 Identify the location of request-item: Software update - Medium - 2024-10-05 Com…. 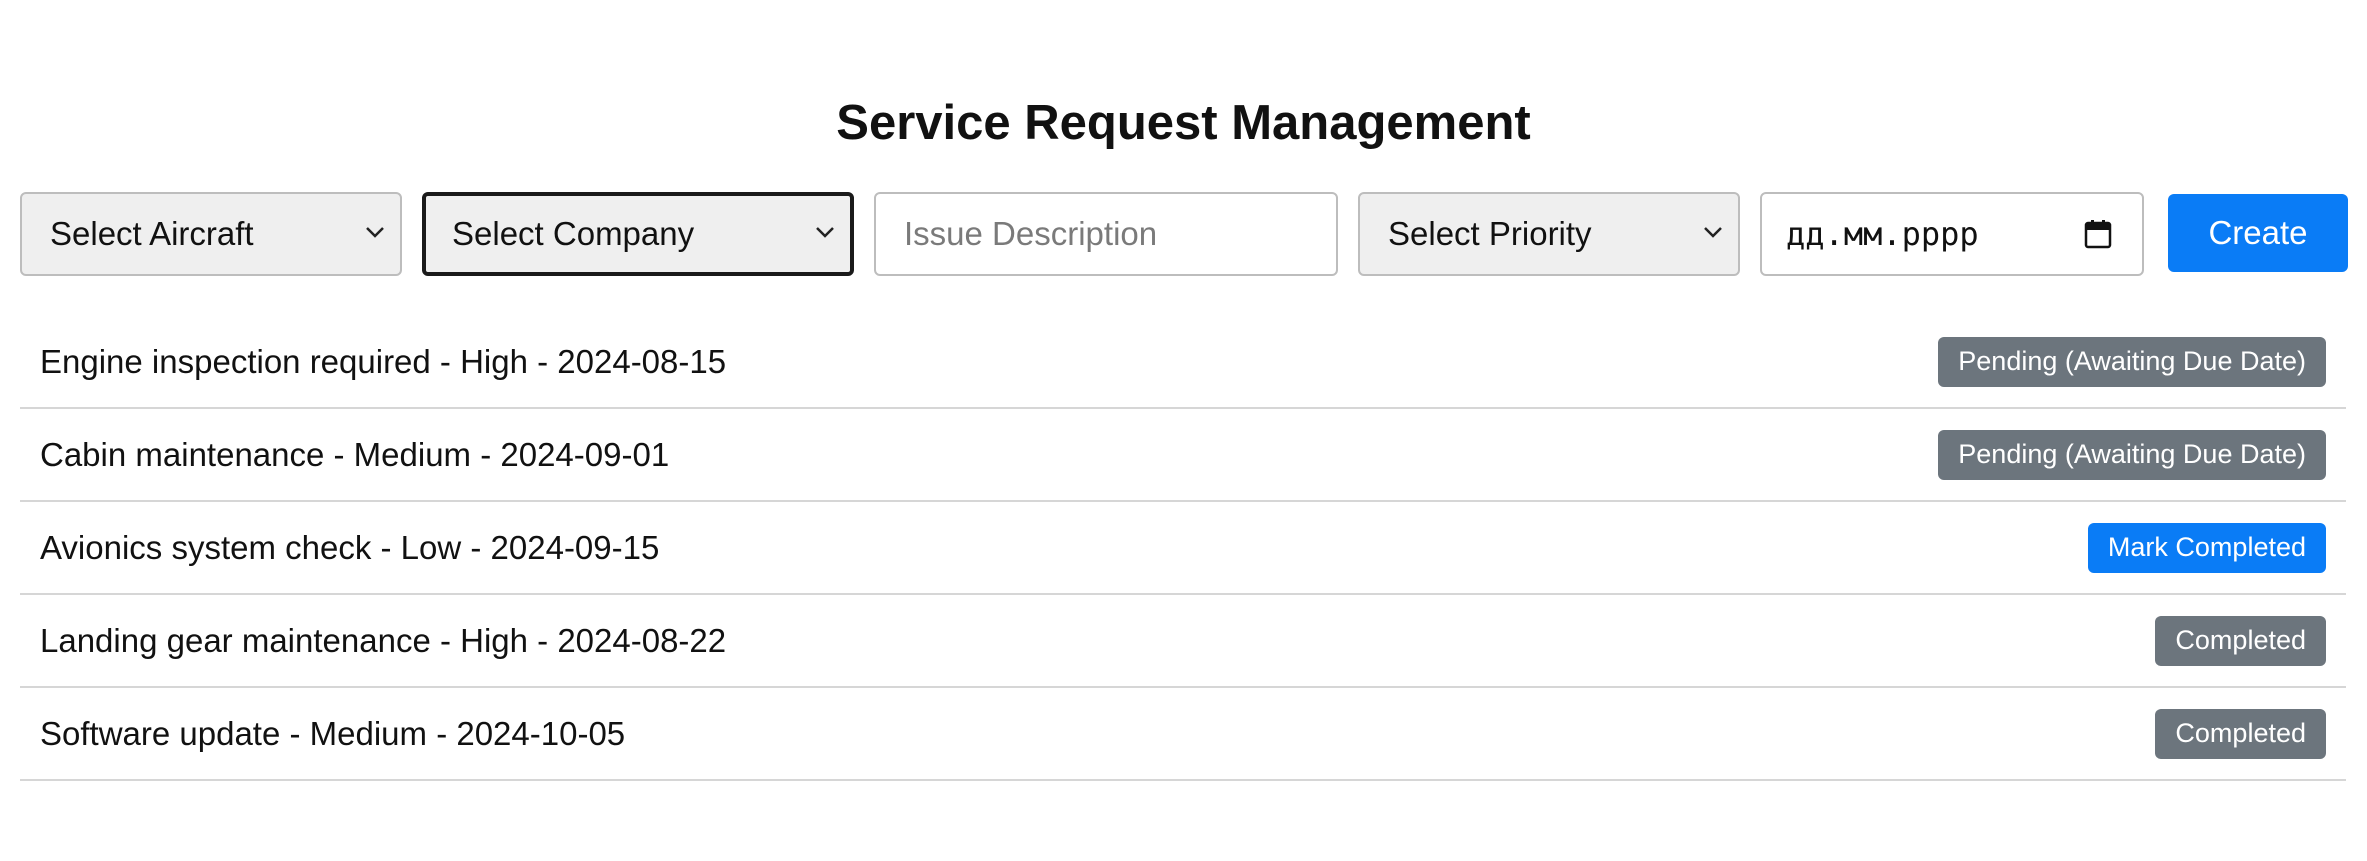
(1183, 734).